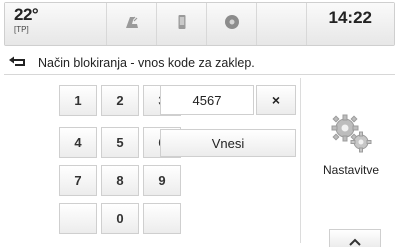 The width and height of the screenshot is (400, 251). What do you see at coordinates (120, 180) in the screenshot?
I see `key-8: 8` at bounding box center [120, 180].